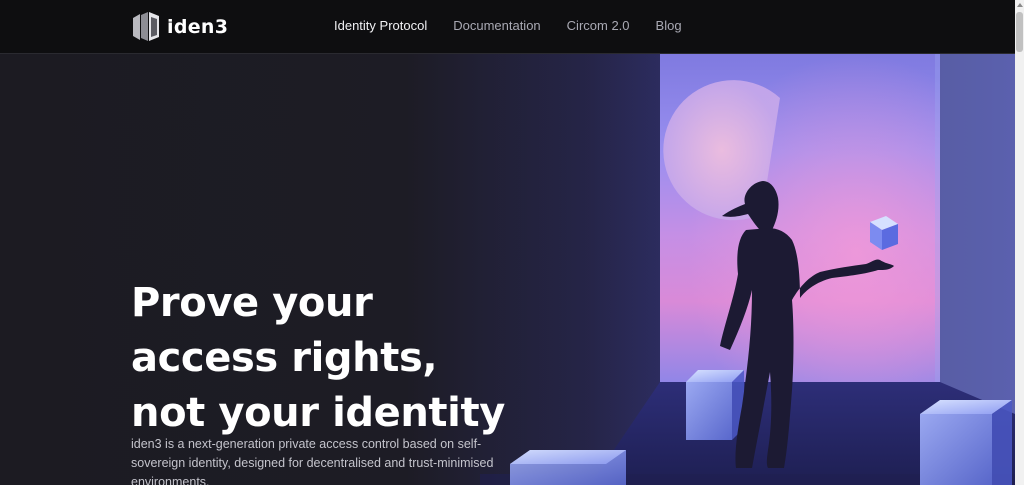  What do you see at coordinates (496, 26) in the screenshot?
I see `nav-documentation: Documentation` at bounding box center [496, 26].